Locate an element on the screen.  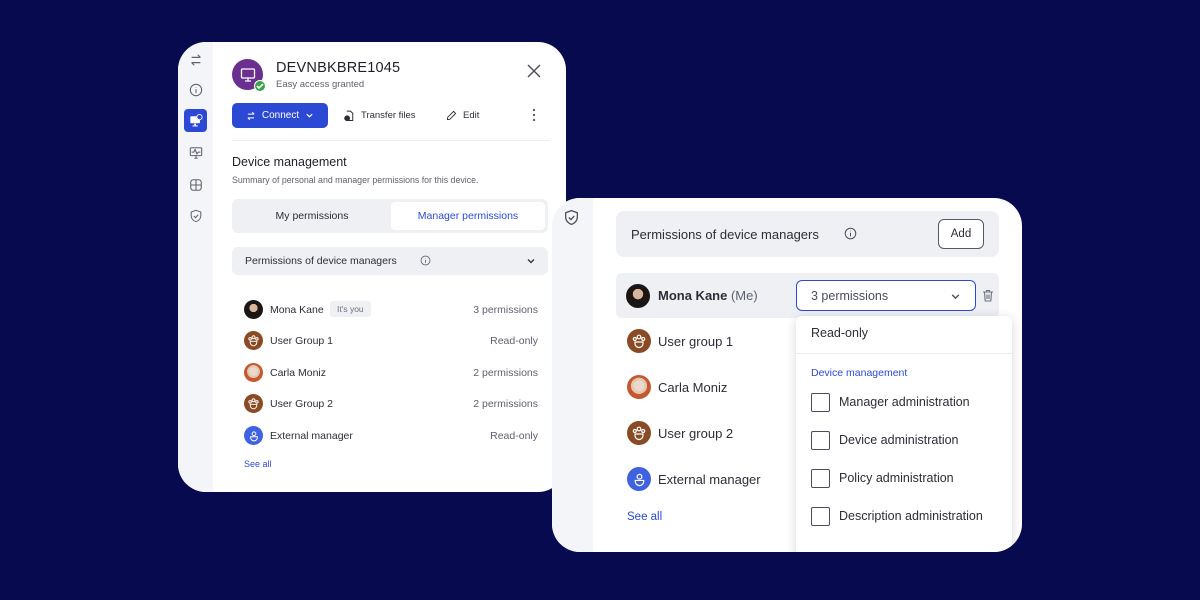
manager-name: User group 1 is located at coordinates (696, 341).